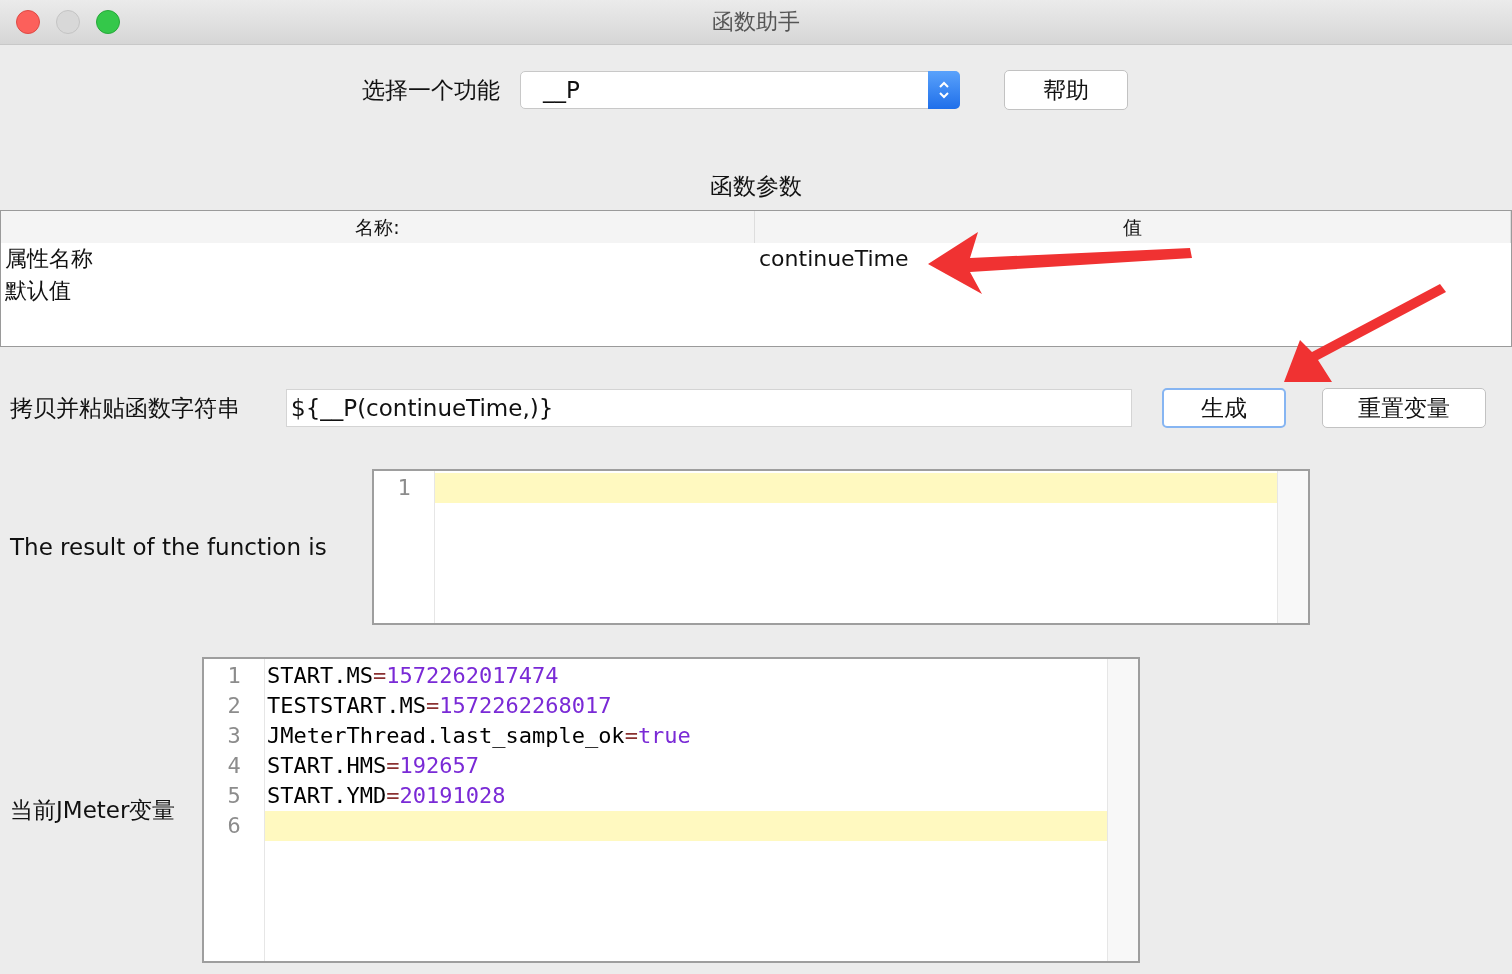 The image size is (1512, 974). I want to click on reset-variables-button: 重置变量, so click(1404, 408).